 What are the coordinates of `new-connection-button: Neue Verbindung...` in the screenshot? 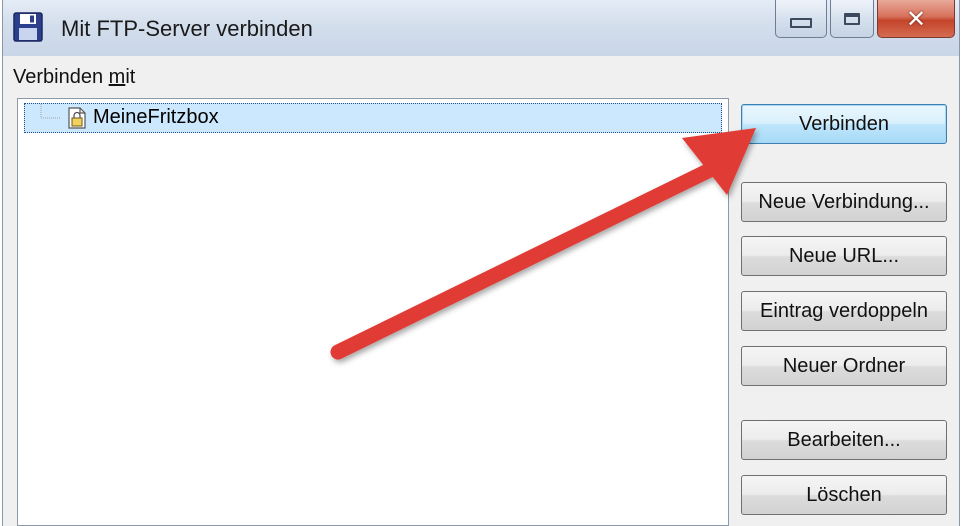 It's located at (844, 202).